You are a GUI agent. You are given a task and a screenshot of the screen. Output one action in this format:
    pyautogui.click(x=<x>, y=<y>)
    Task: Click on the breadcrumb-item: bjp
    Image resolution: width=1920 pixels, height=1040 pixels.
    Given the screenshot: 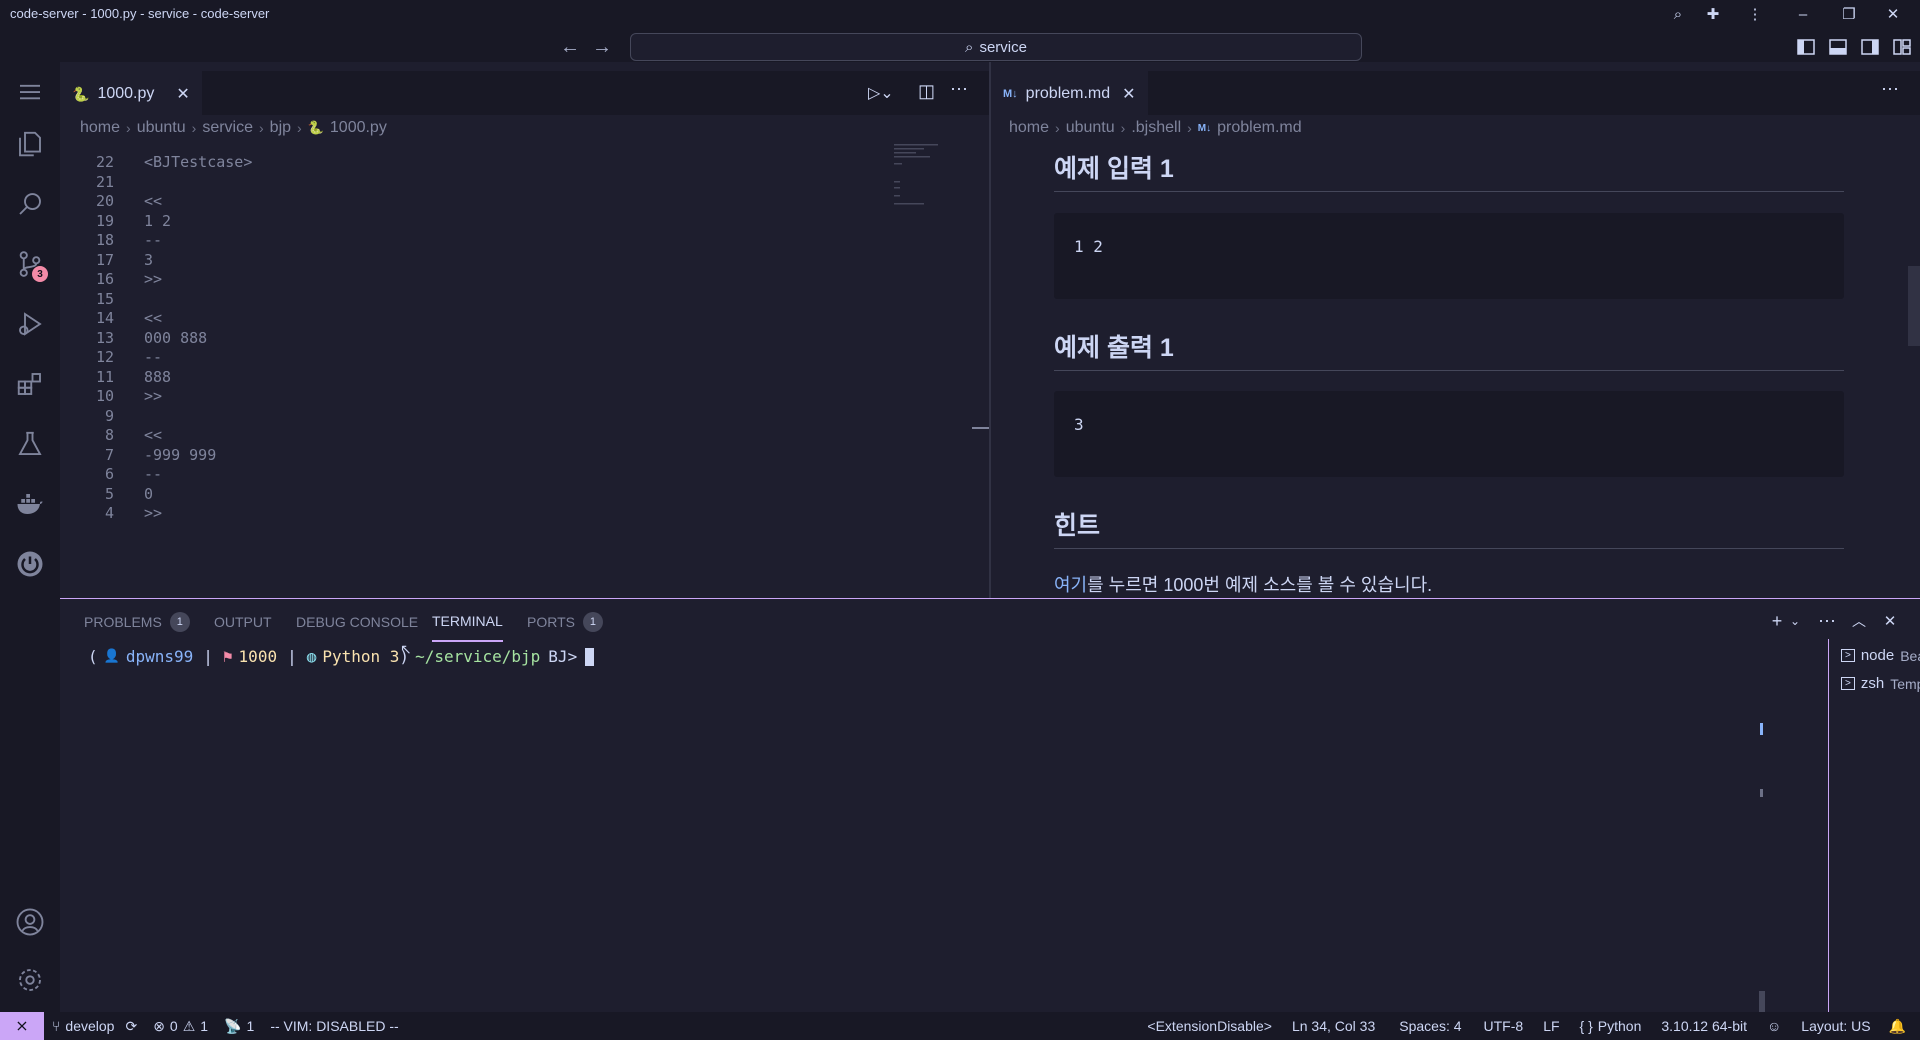 What is the action you would take?
    pyautogui.click(x=280, y=128)
    